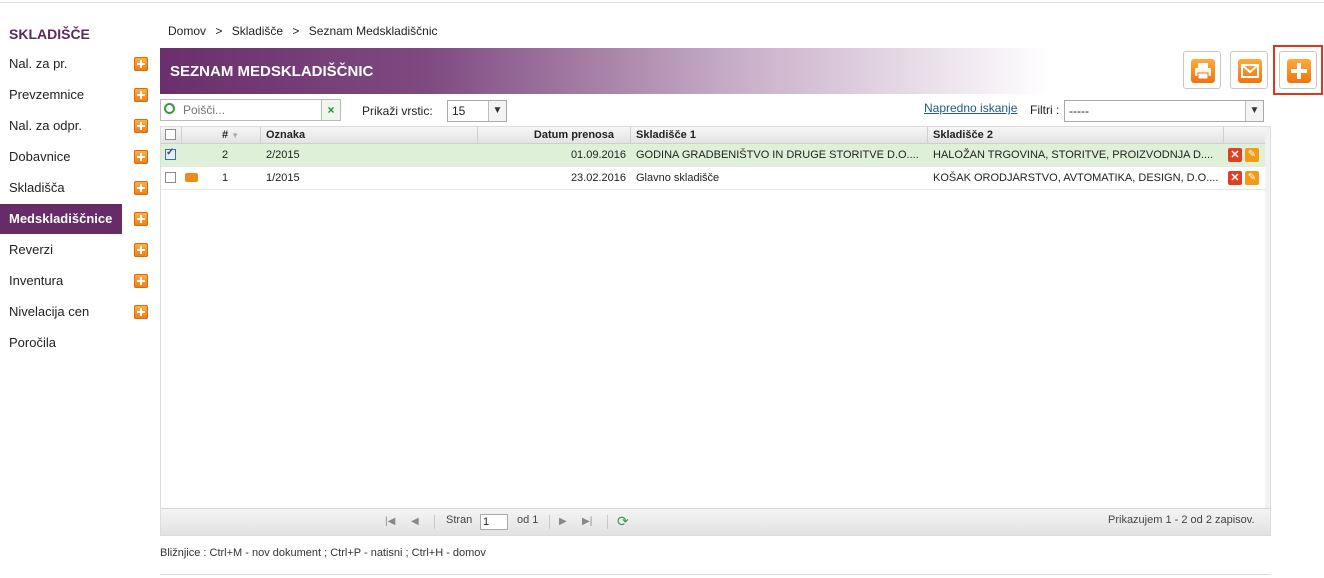 The height and width of the screenshot is (578, 1324). I want to click on rows-select: 15 ▼, so click(477, 111).